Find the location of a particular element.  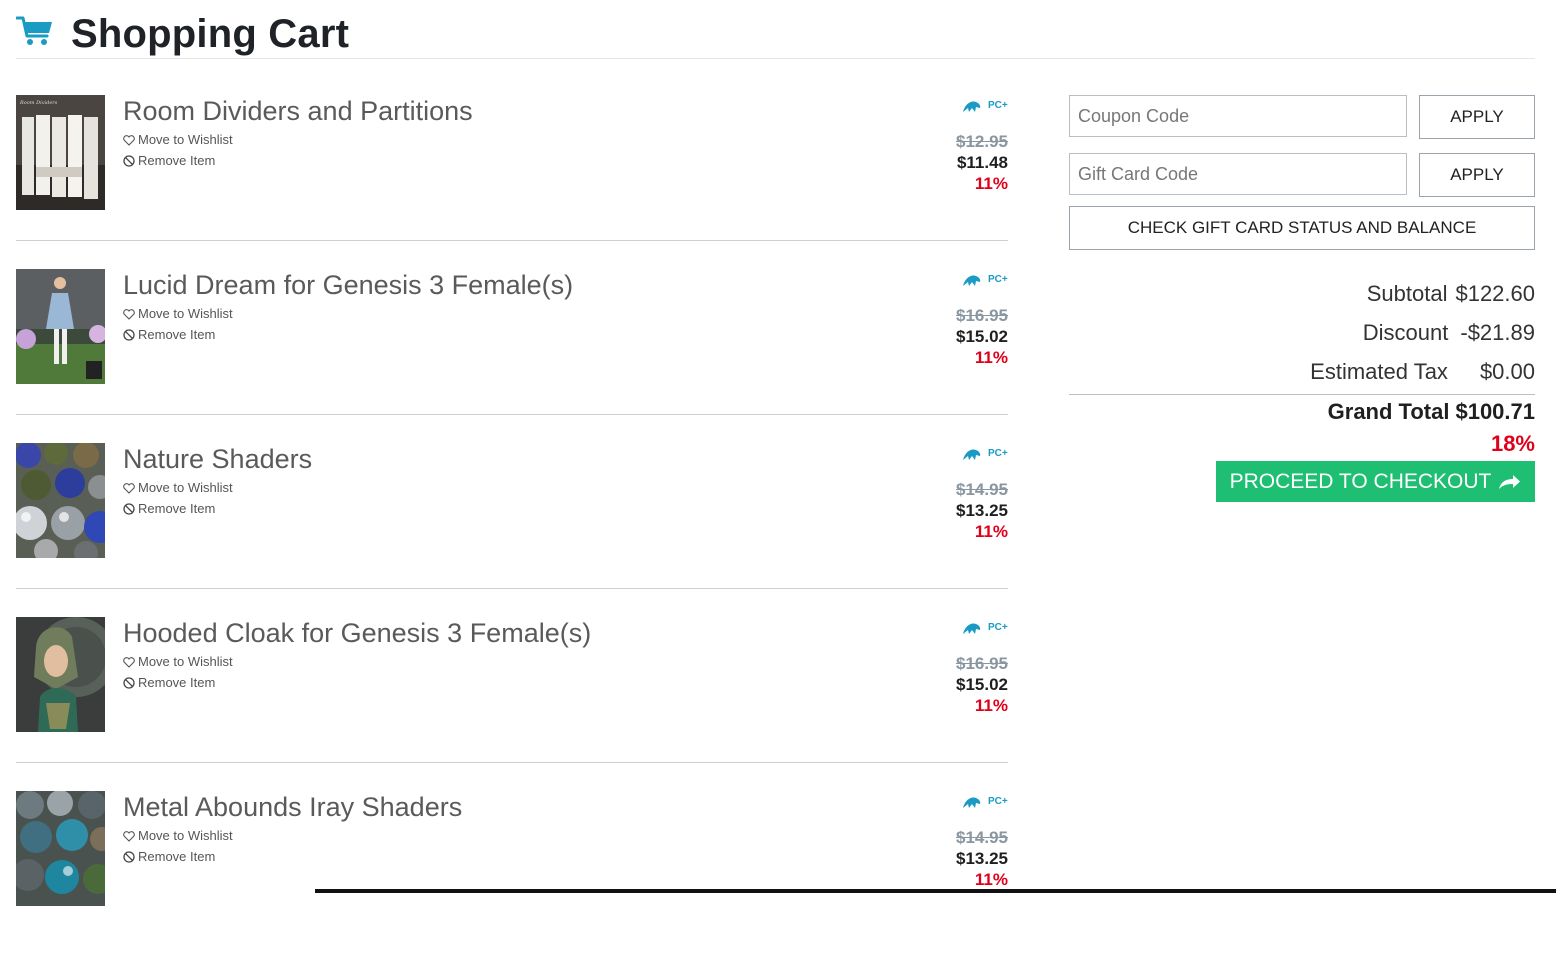

apply-coupon-button: APPLY is located at coordinates (1477, 117).